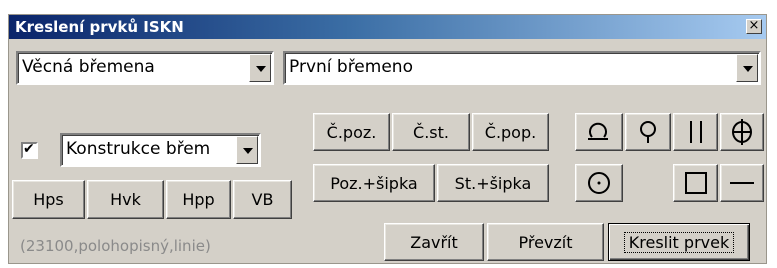 This screenshot has height=268, width=777. What do you see at coordinates (262, 199) in the screenshot?
I see `vb-button: VB` at bounding box center [262, 199].